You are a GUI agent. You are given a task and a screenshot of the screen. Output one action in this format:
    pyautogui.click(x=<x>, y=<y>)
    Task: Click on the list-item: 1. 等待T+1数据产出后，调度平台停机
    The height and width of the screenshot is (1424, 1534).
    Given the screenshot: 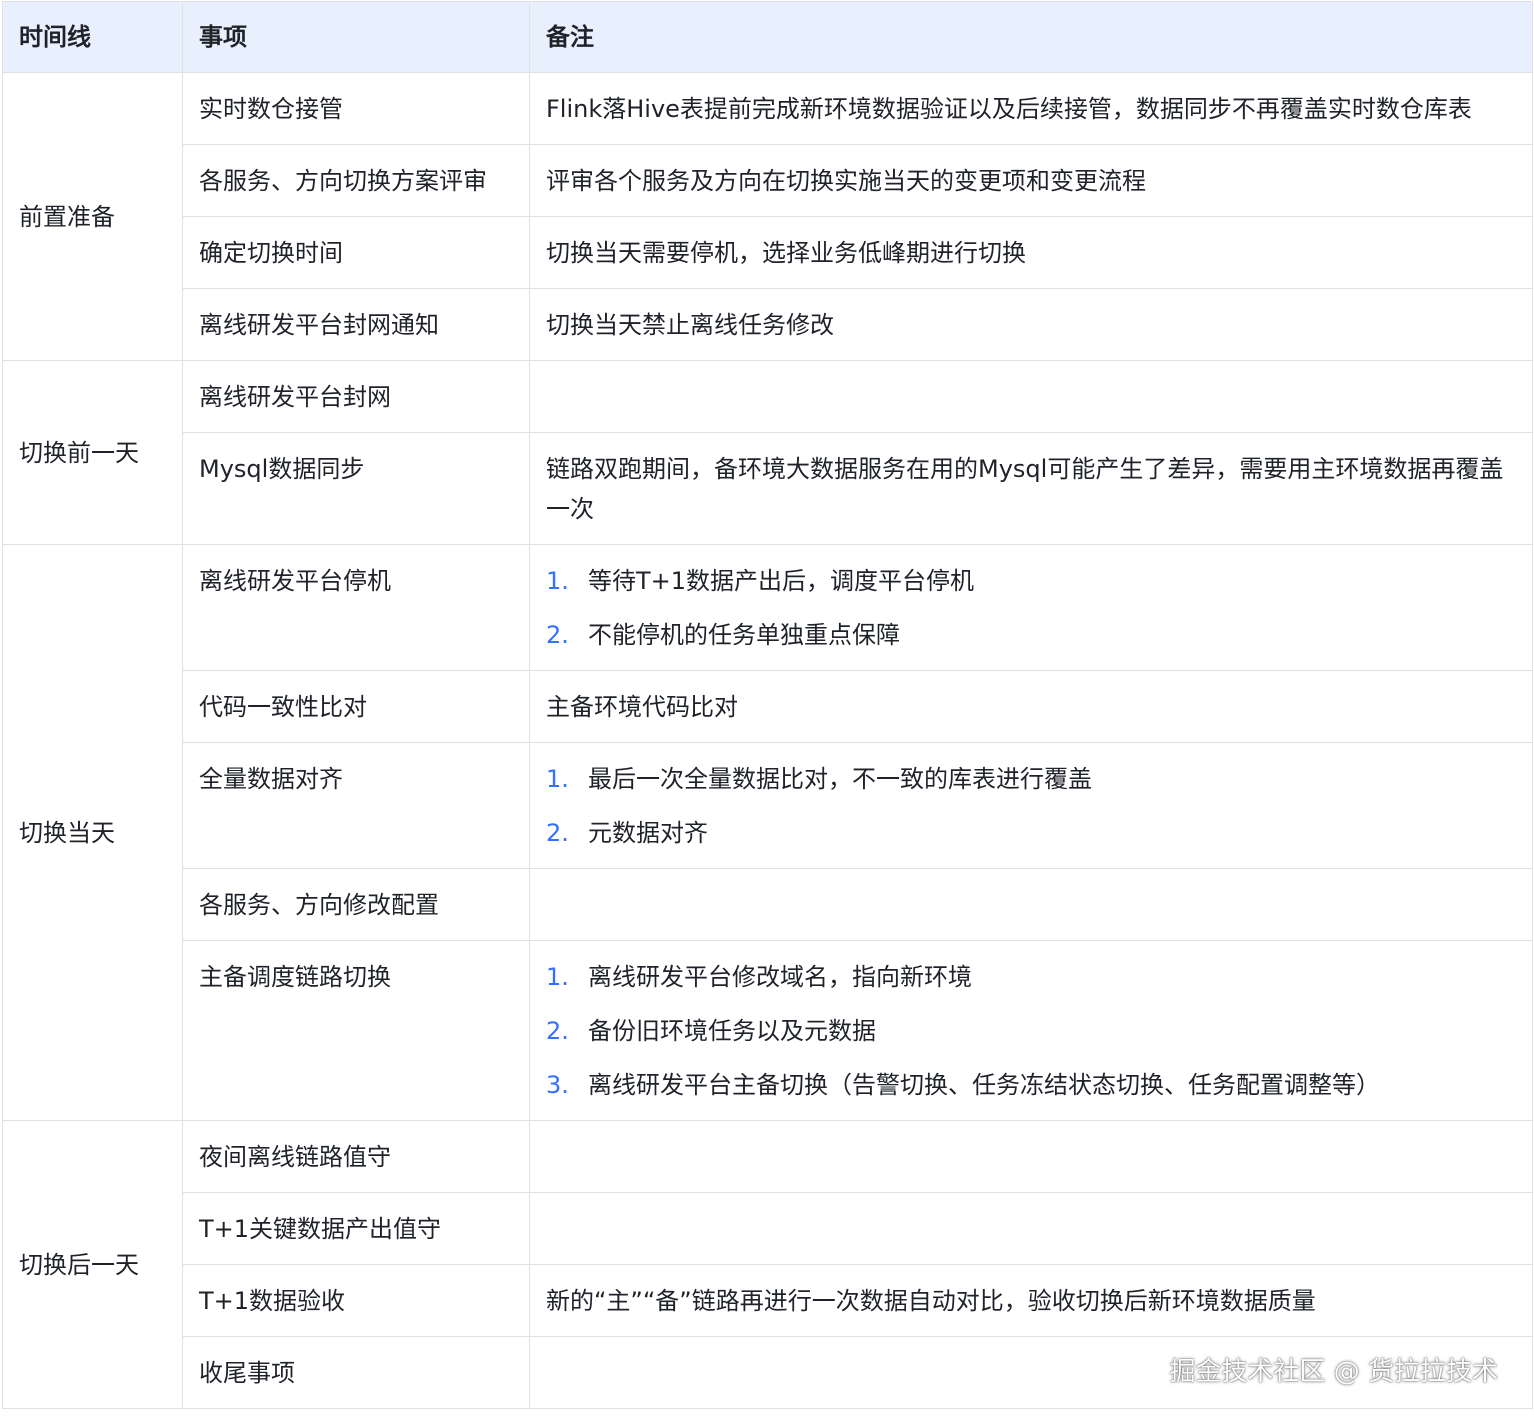 What is the action you would take?
    pyautogui.click(x=1031, y=581)
    